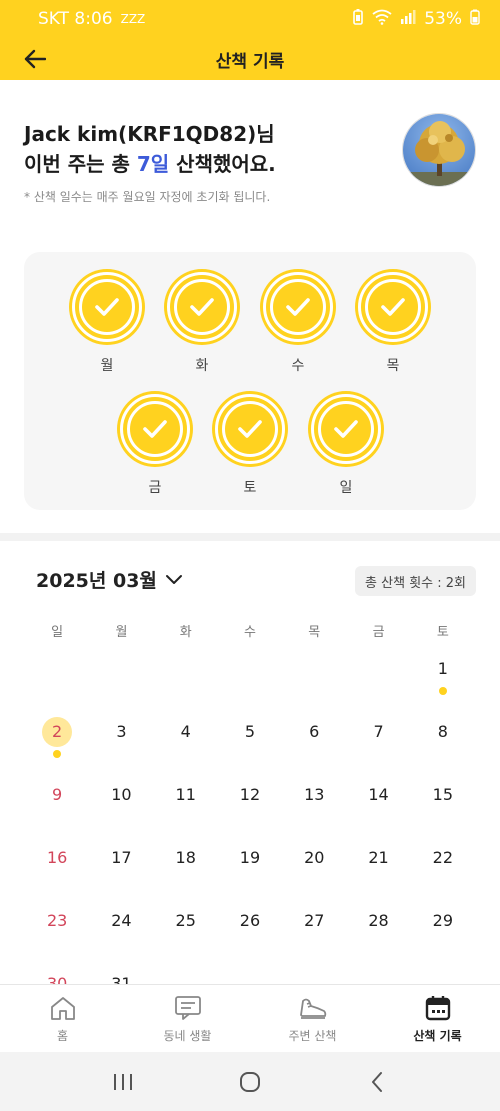 The image size is (500, 1111). Describe the element at coordinates (346, 488) in the screenshot. I see `day-label: 일` at that location.